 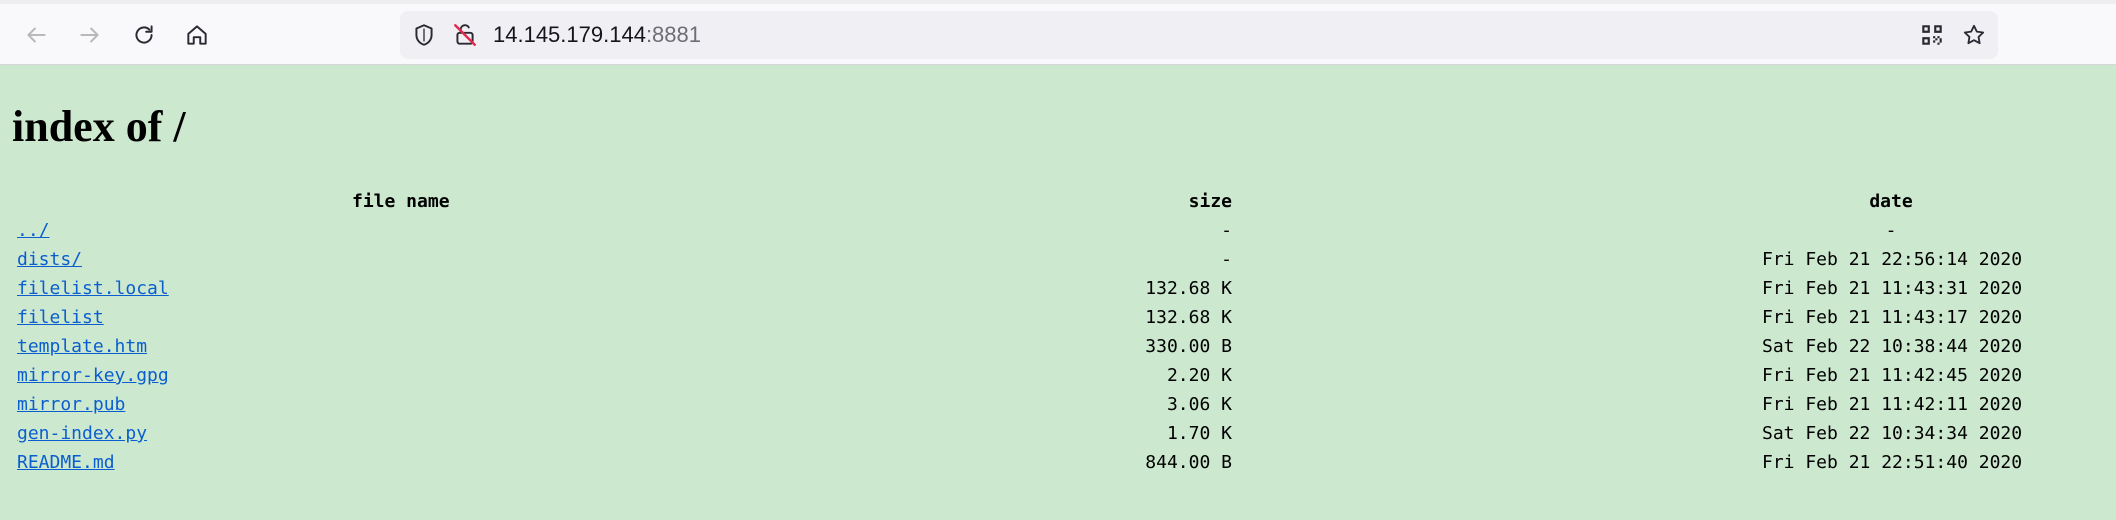 I want to click on table-row-name-cell: ../, so click(x=33, y=231).